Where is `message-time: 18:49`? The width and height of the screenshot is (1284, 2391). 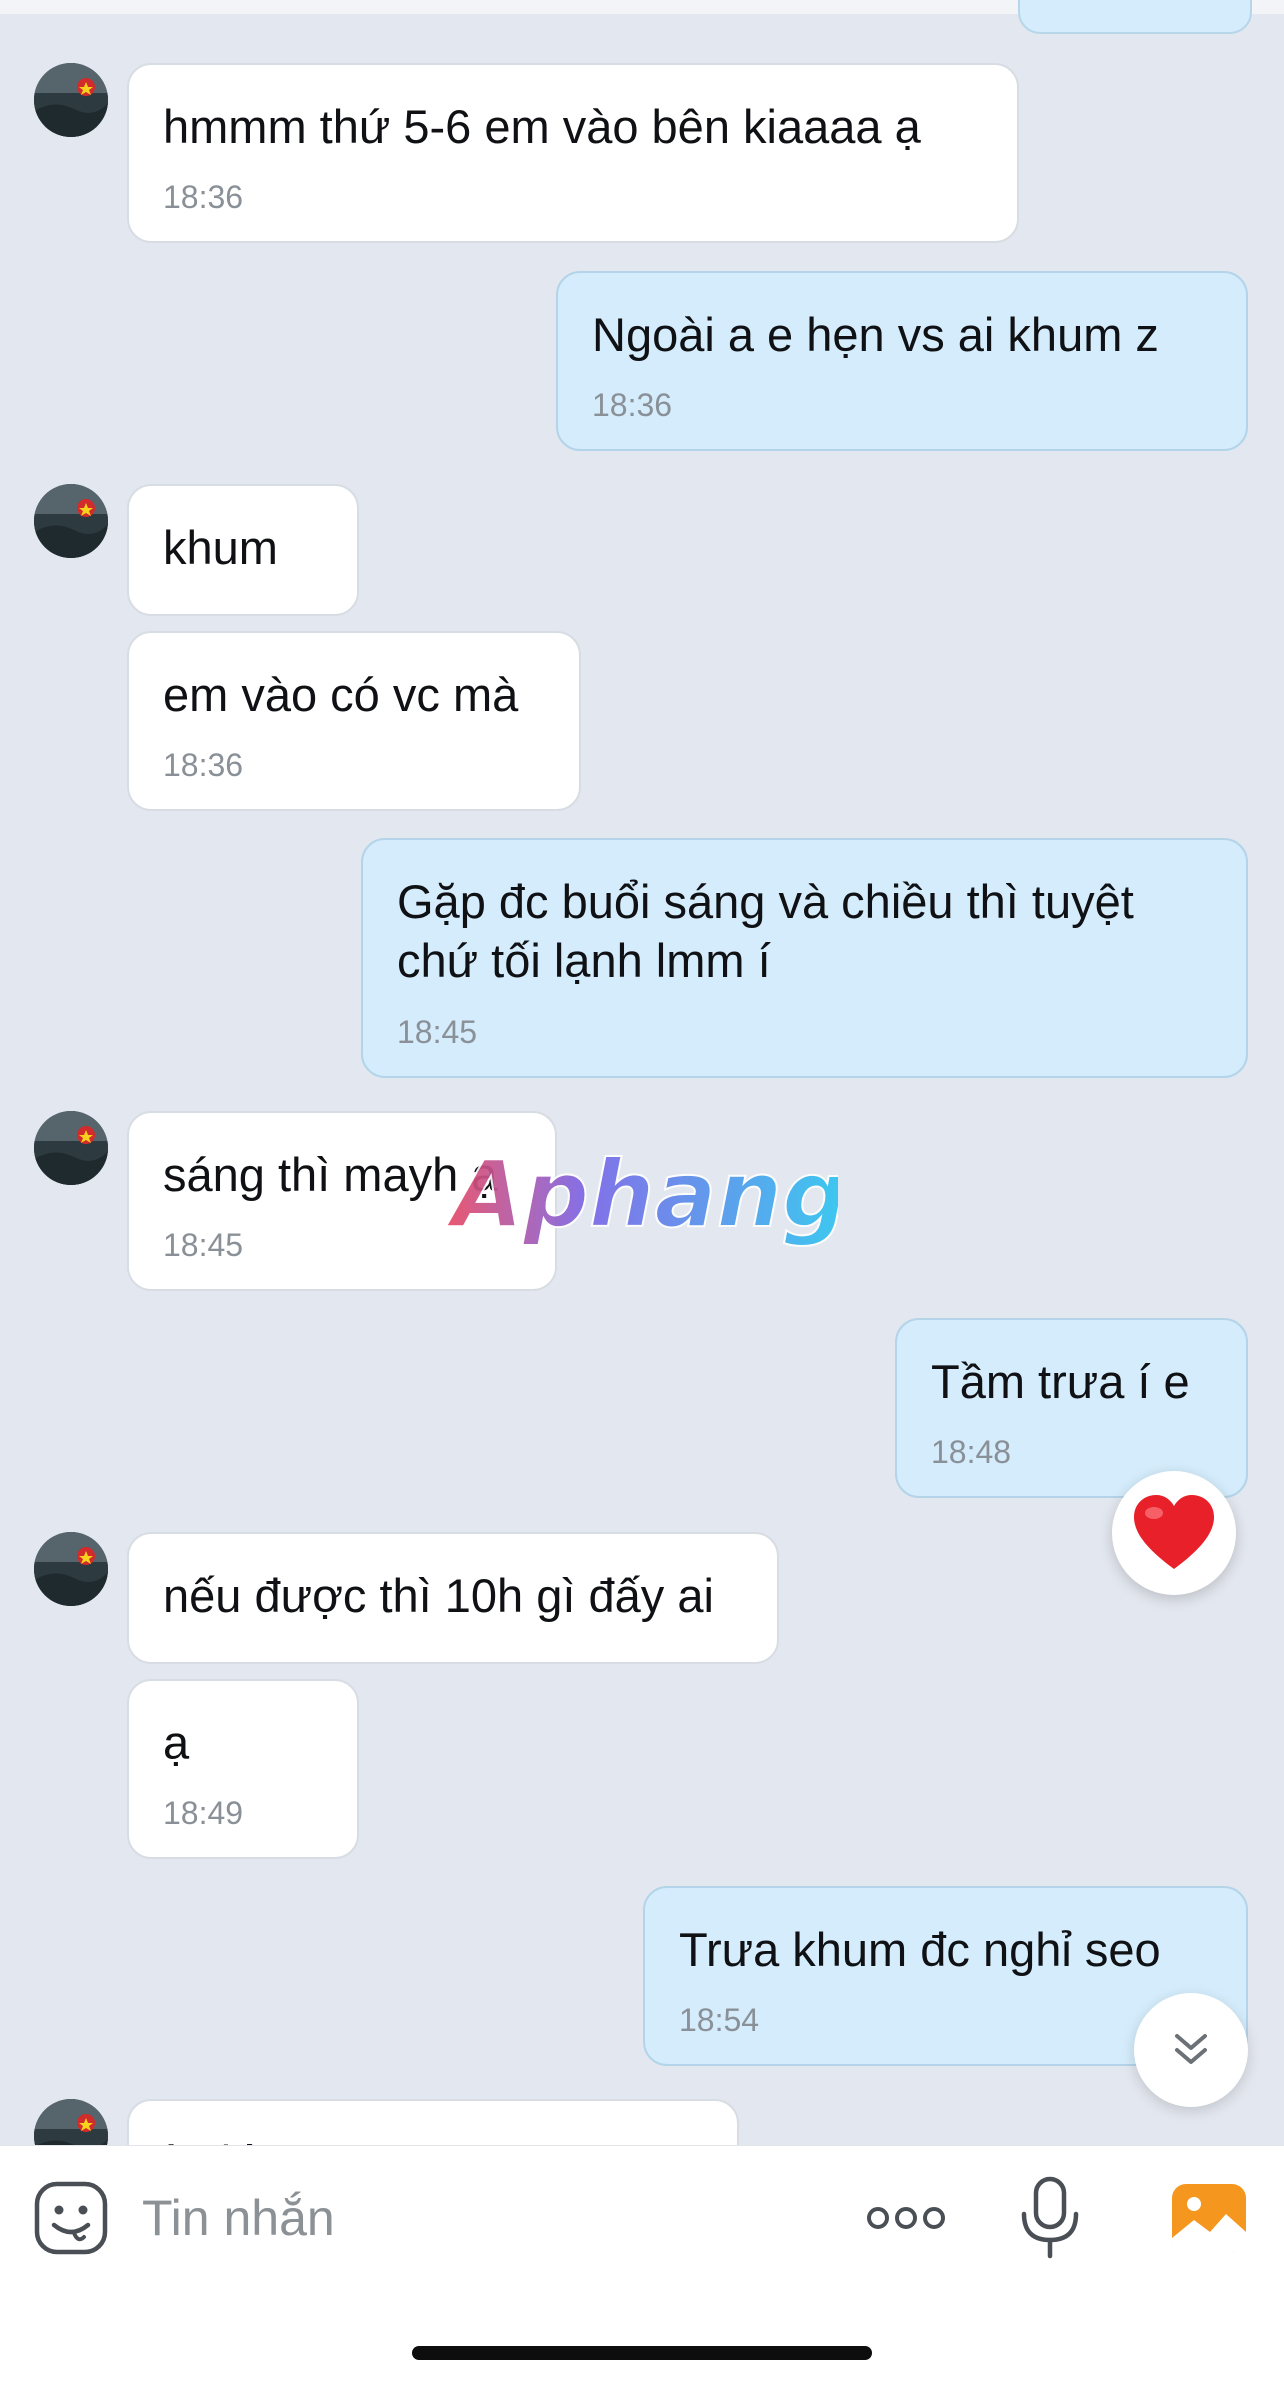 message-time: 18:49 is located at coordinates (203, 1813).